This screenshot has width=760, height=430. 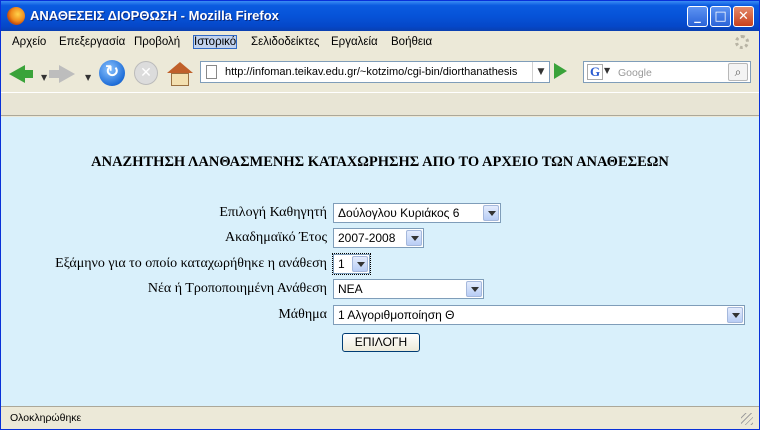 What do you see at coordinates (411, 42) in the screenshot?
I see `menu-help: Βοήθεια` at bounding box center [411, 42].